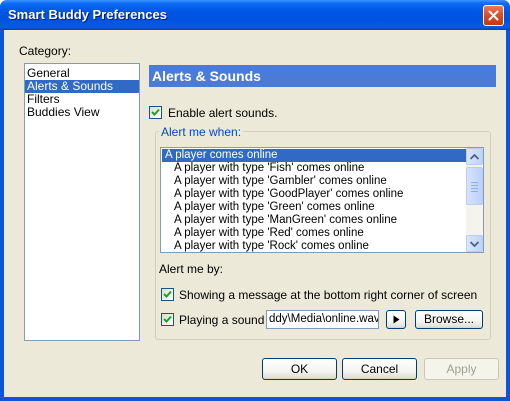  I want to click on category-item: Buddies View, so click(82, 112).